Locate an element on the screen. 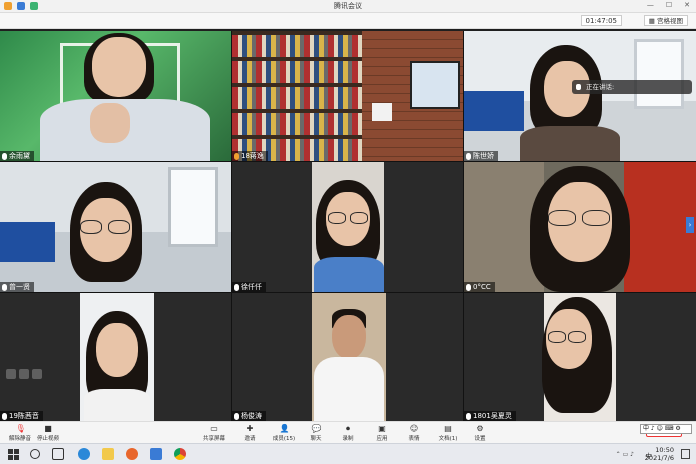 The image size is (696, 464). record-label: 录制 is located at coordinates (348, 439).